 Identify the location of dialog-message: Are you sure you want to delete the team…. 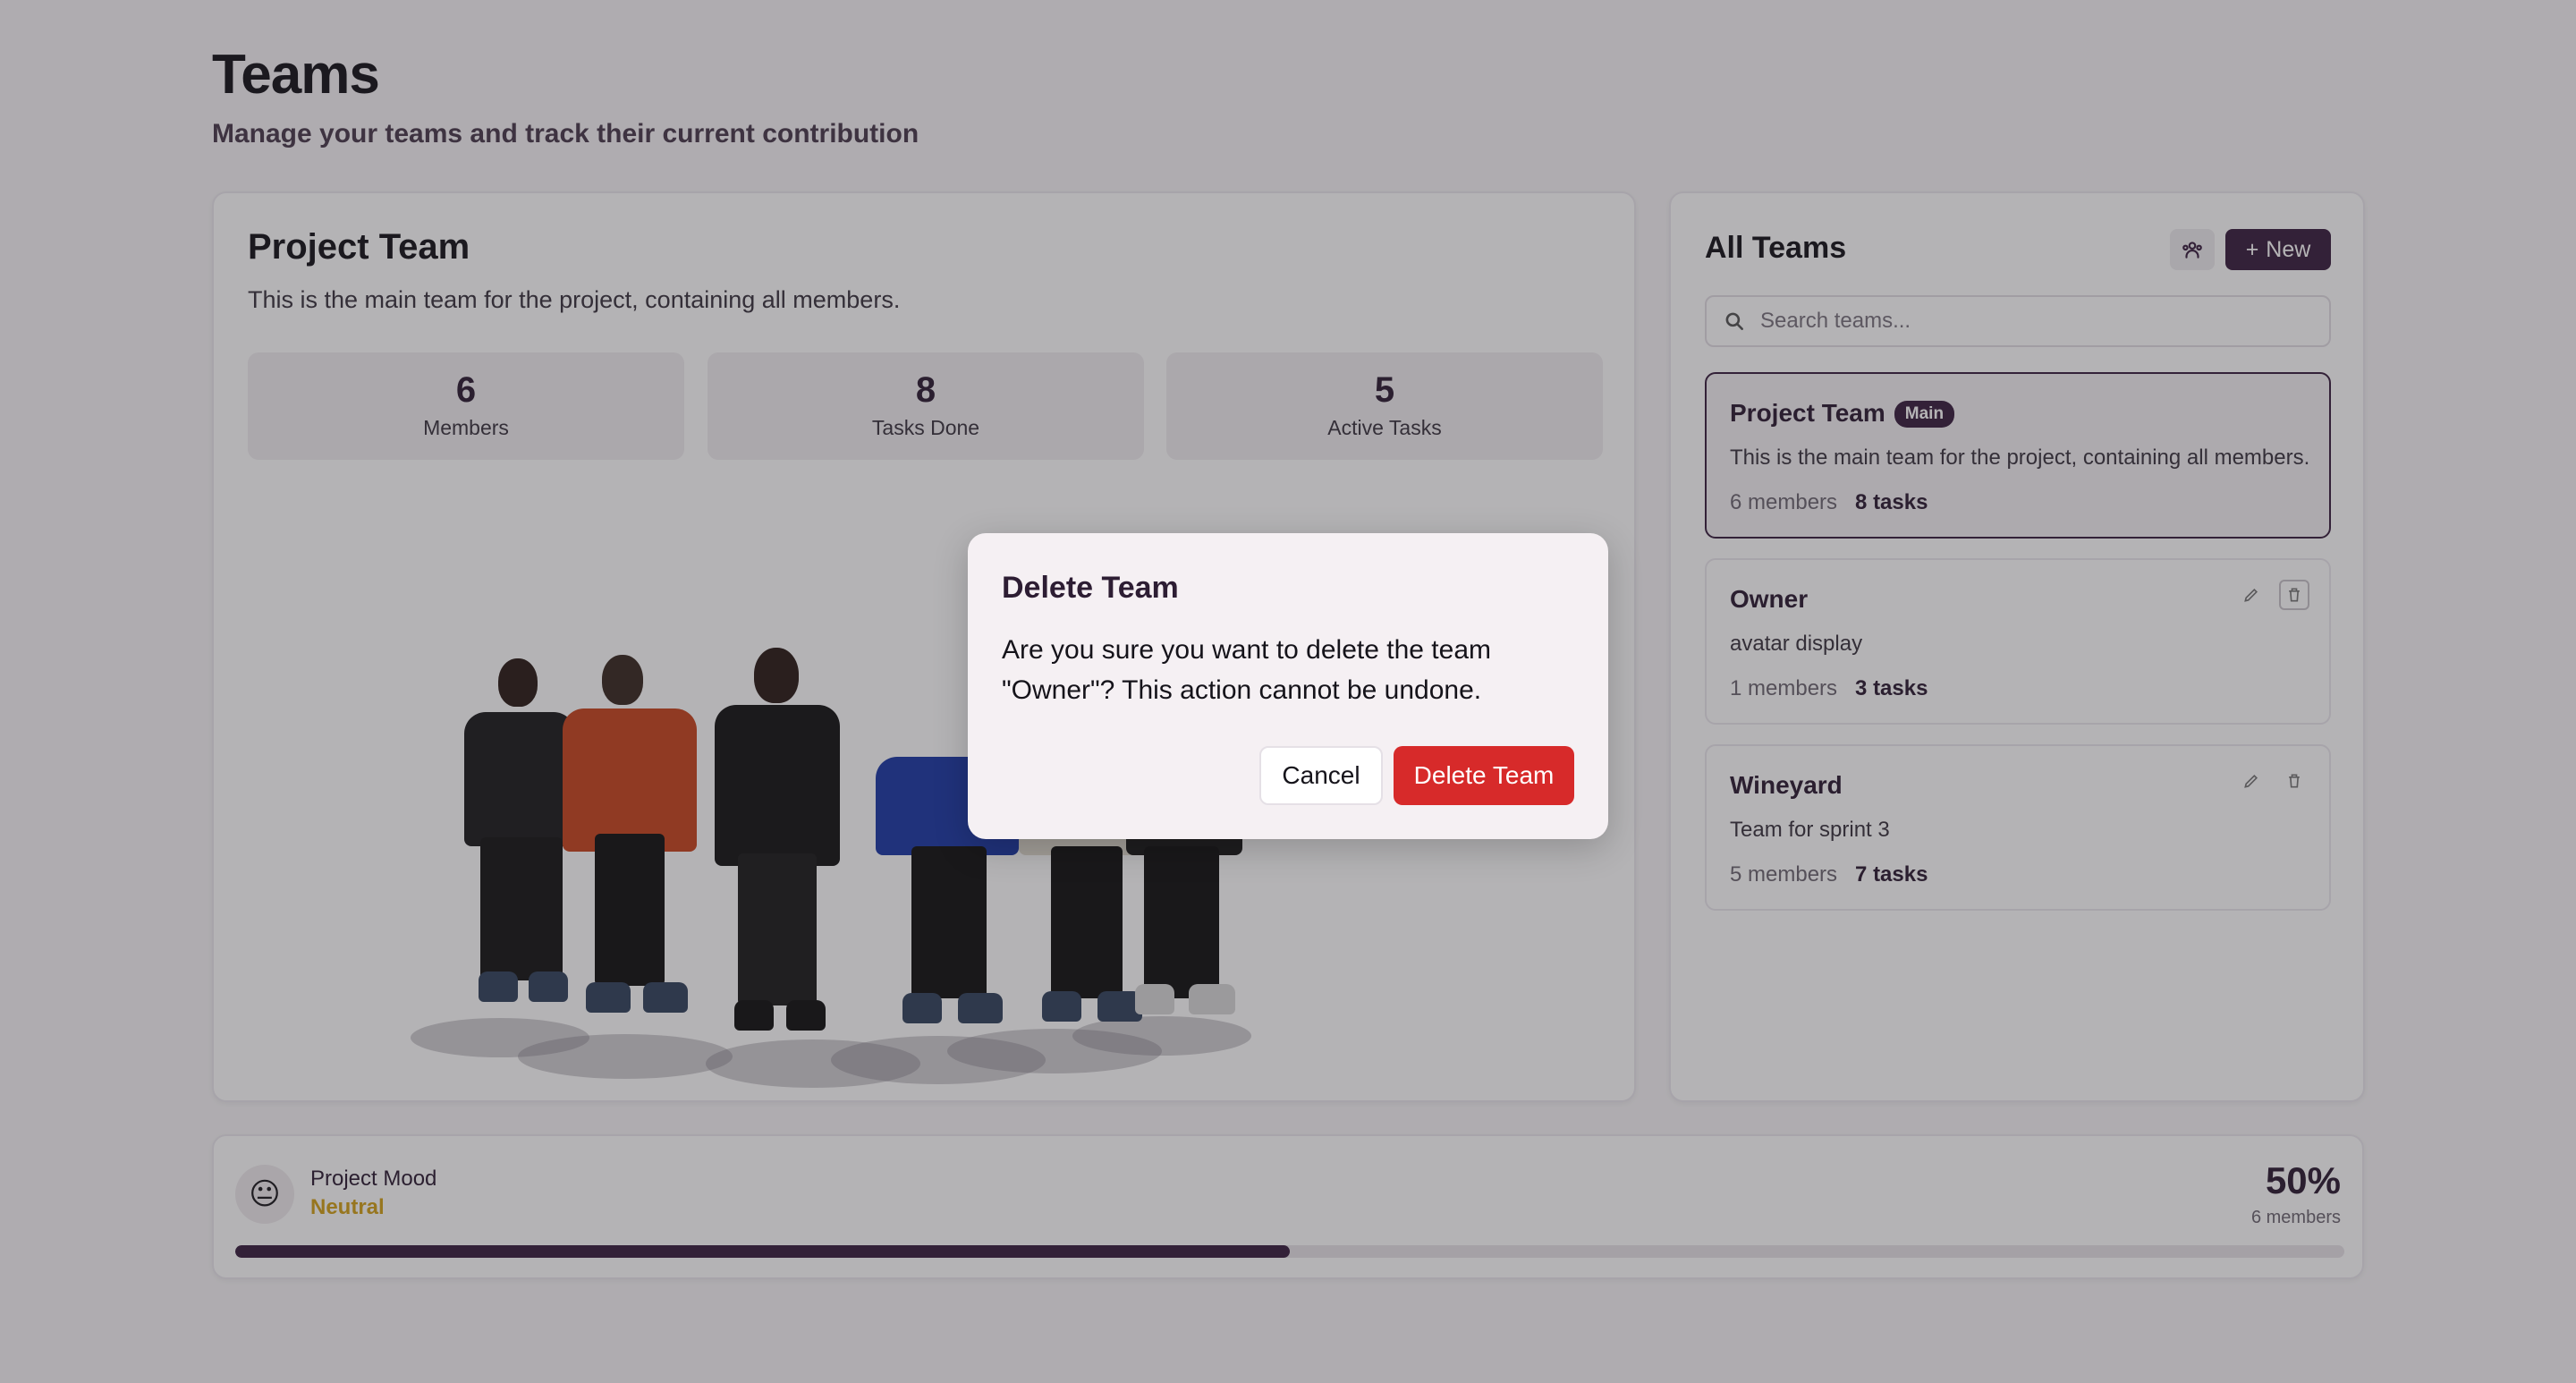
(1246, 670).